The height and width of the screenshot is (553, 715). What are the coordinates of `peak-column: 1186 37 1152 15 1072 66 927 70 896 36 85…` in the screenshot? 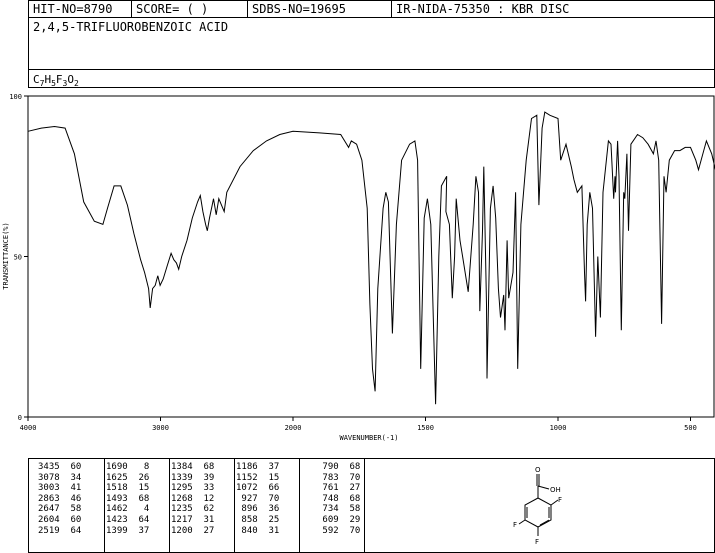 It's located at (258, 499).